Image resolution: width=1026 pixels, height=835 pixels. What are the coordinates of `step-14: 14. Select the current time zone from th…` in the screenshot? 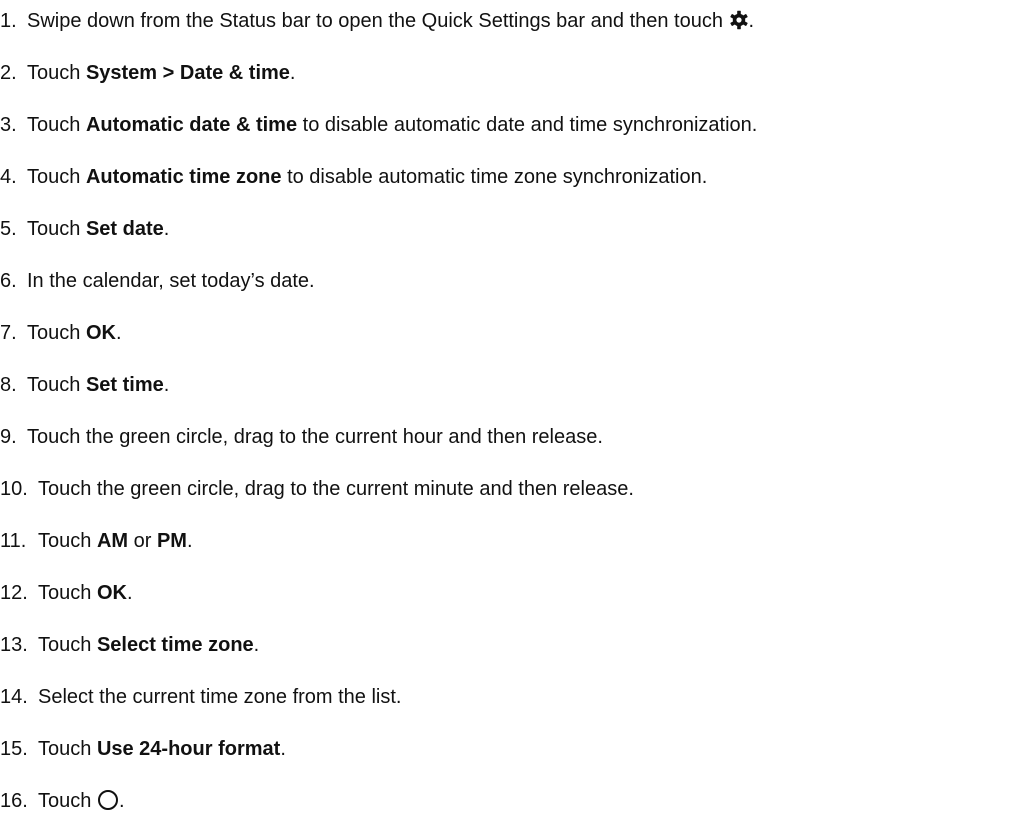 It's located at (513, 697).